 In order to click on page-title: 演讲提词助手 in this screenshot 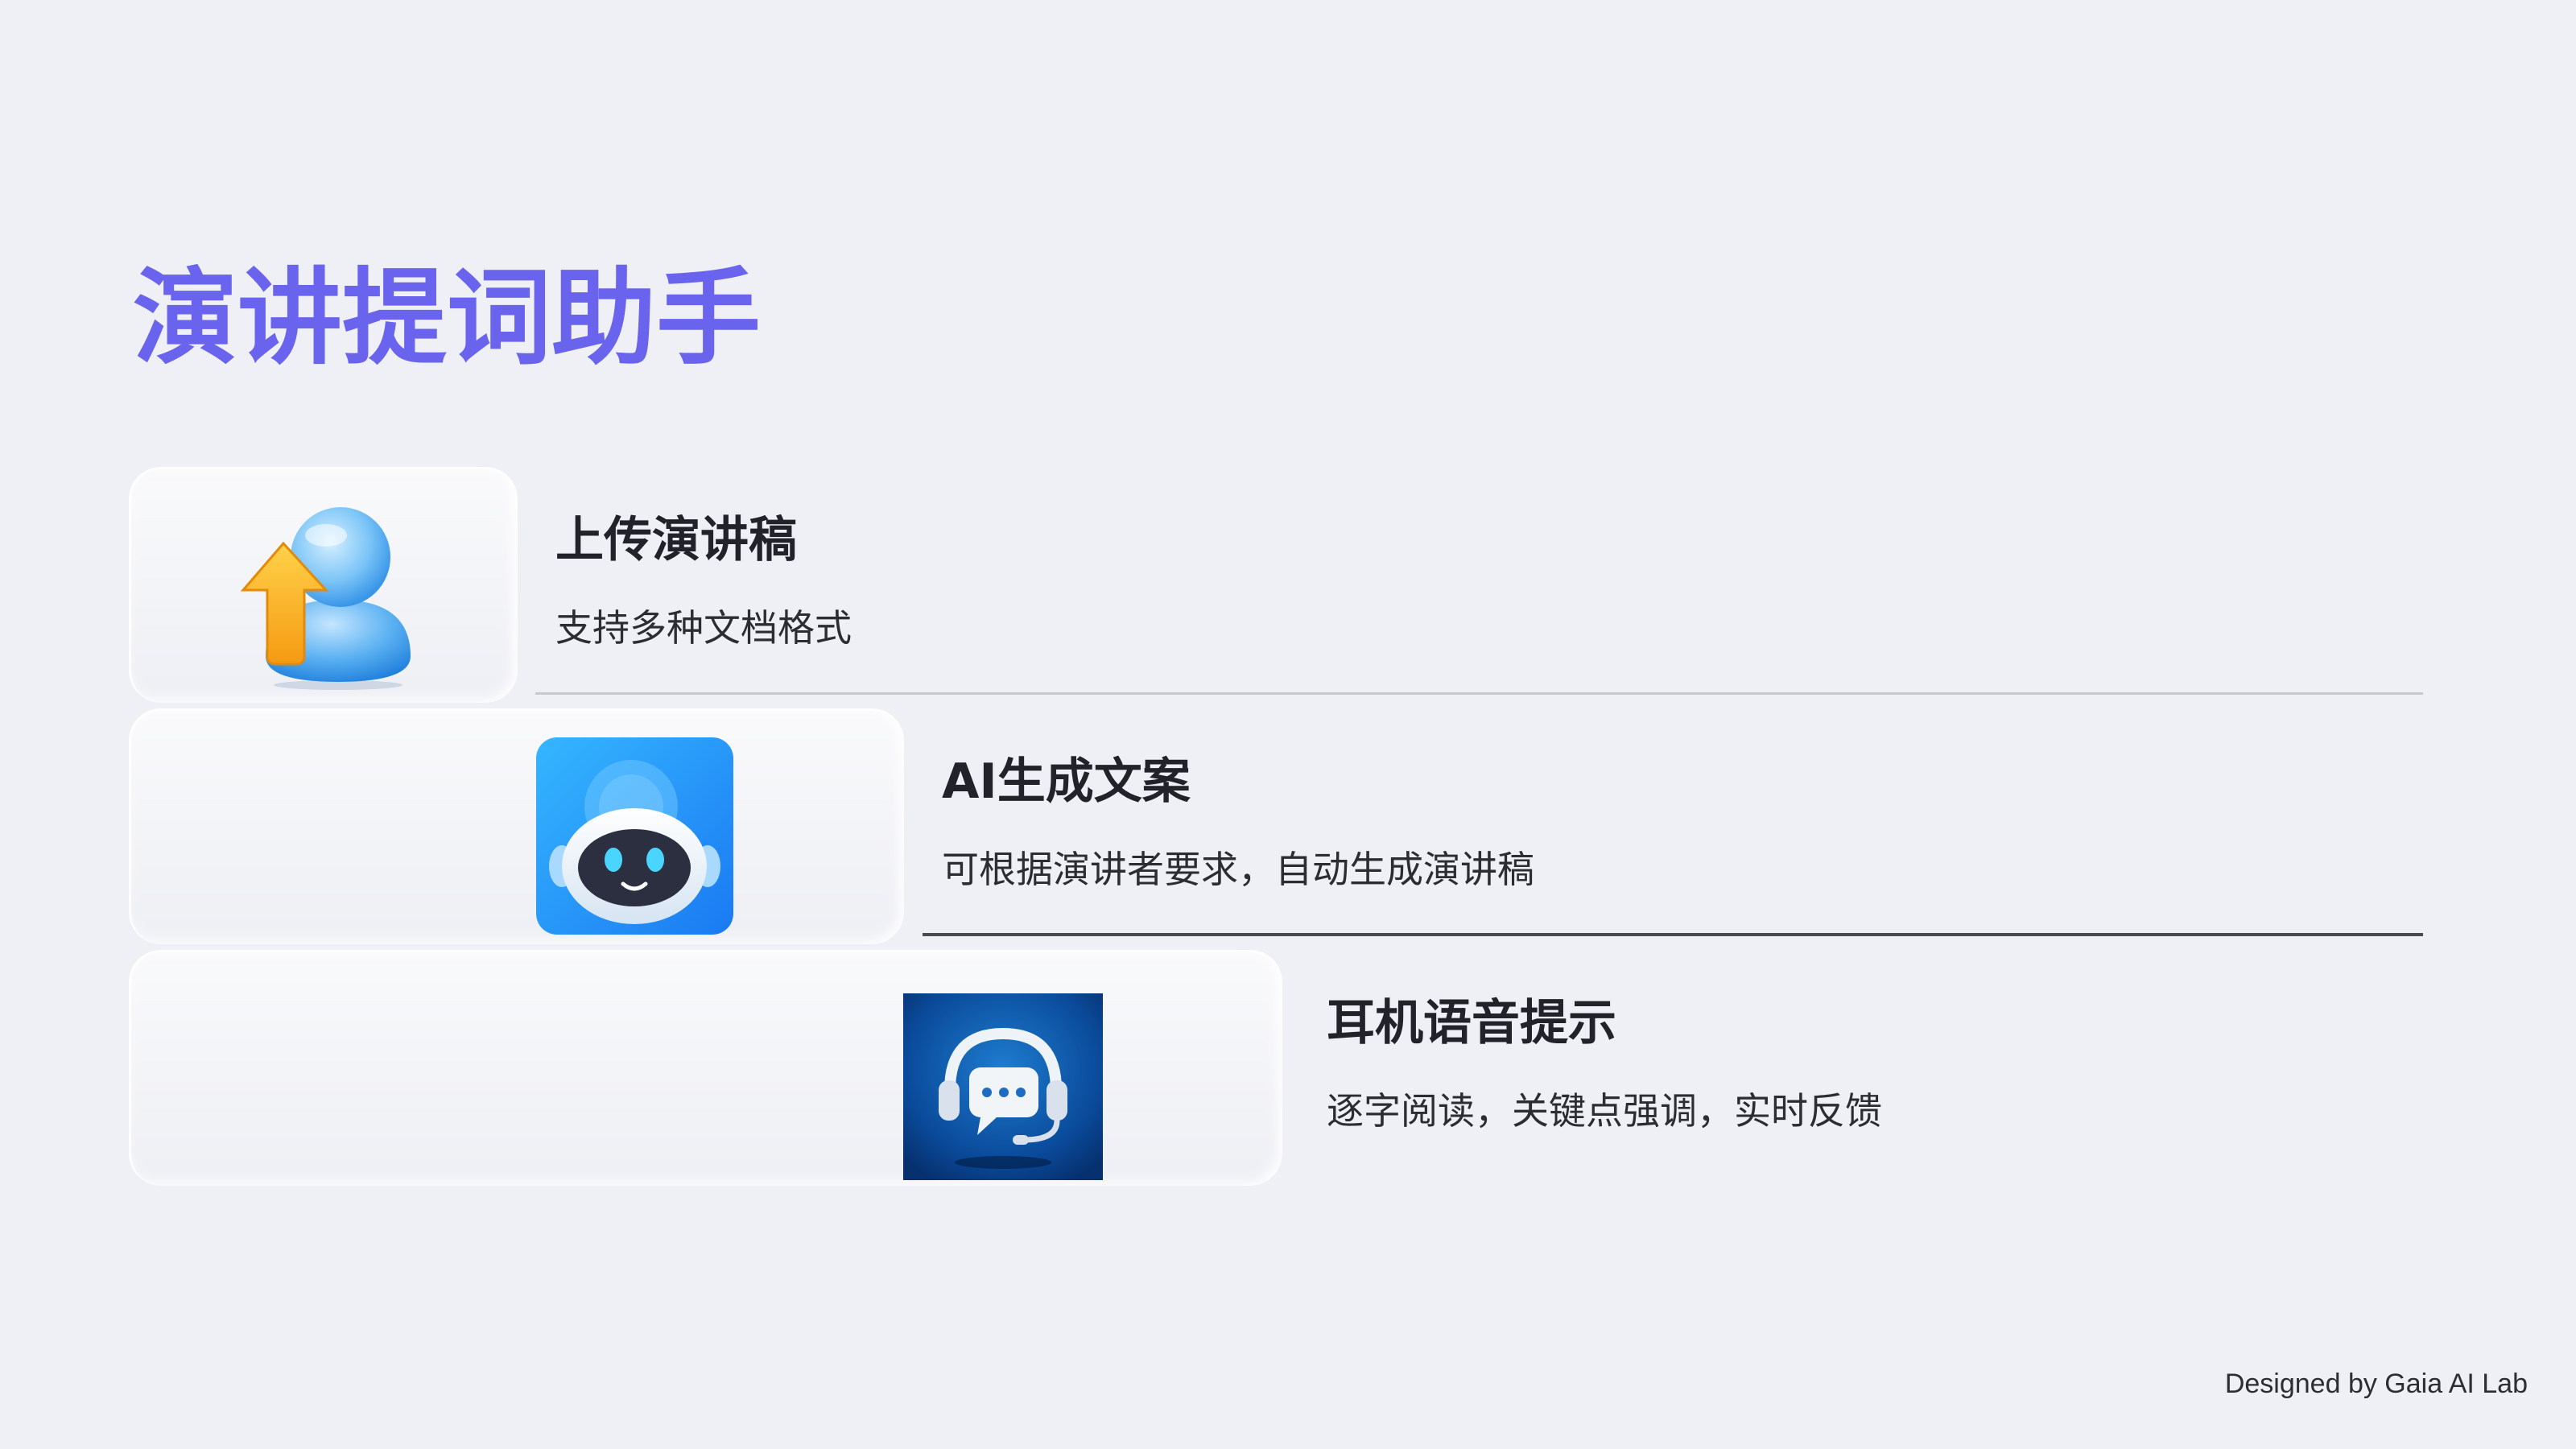, I will do `click(447, 318)`.